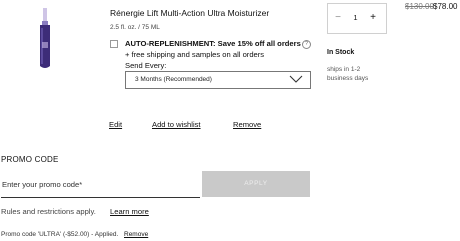  I want to click on send-every-label: Send Every:, so click(146, 65).